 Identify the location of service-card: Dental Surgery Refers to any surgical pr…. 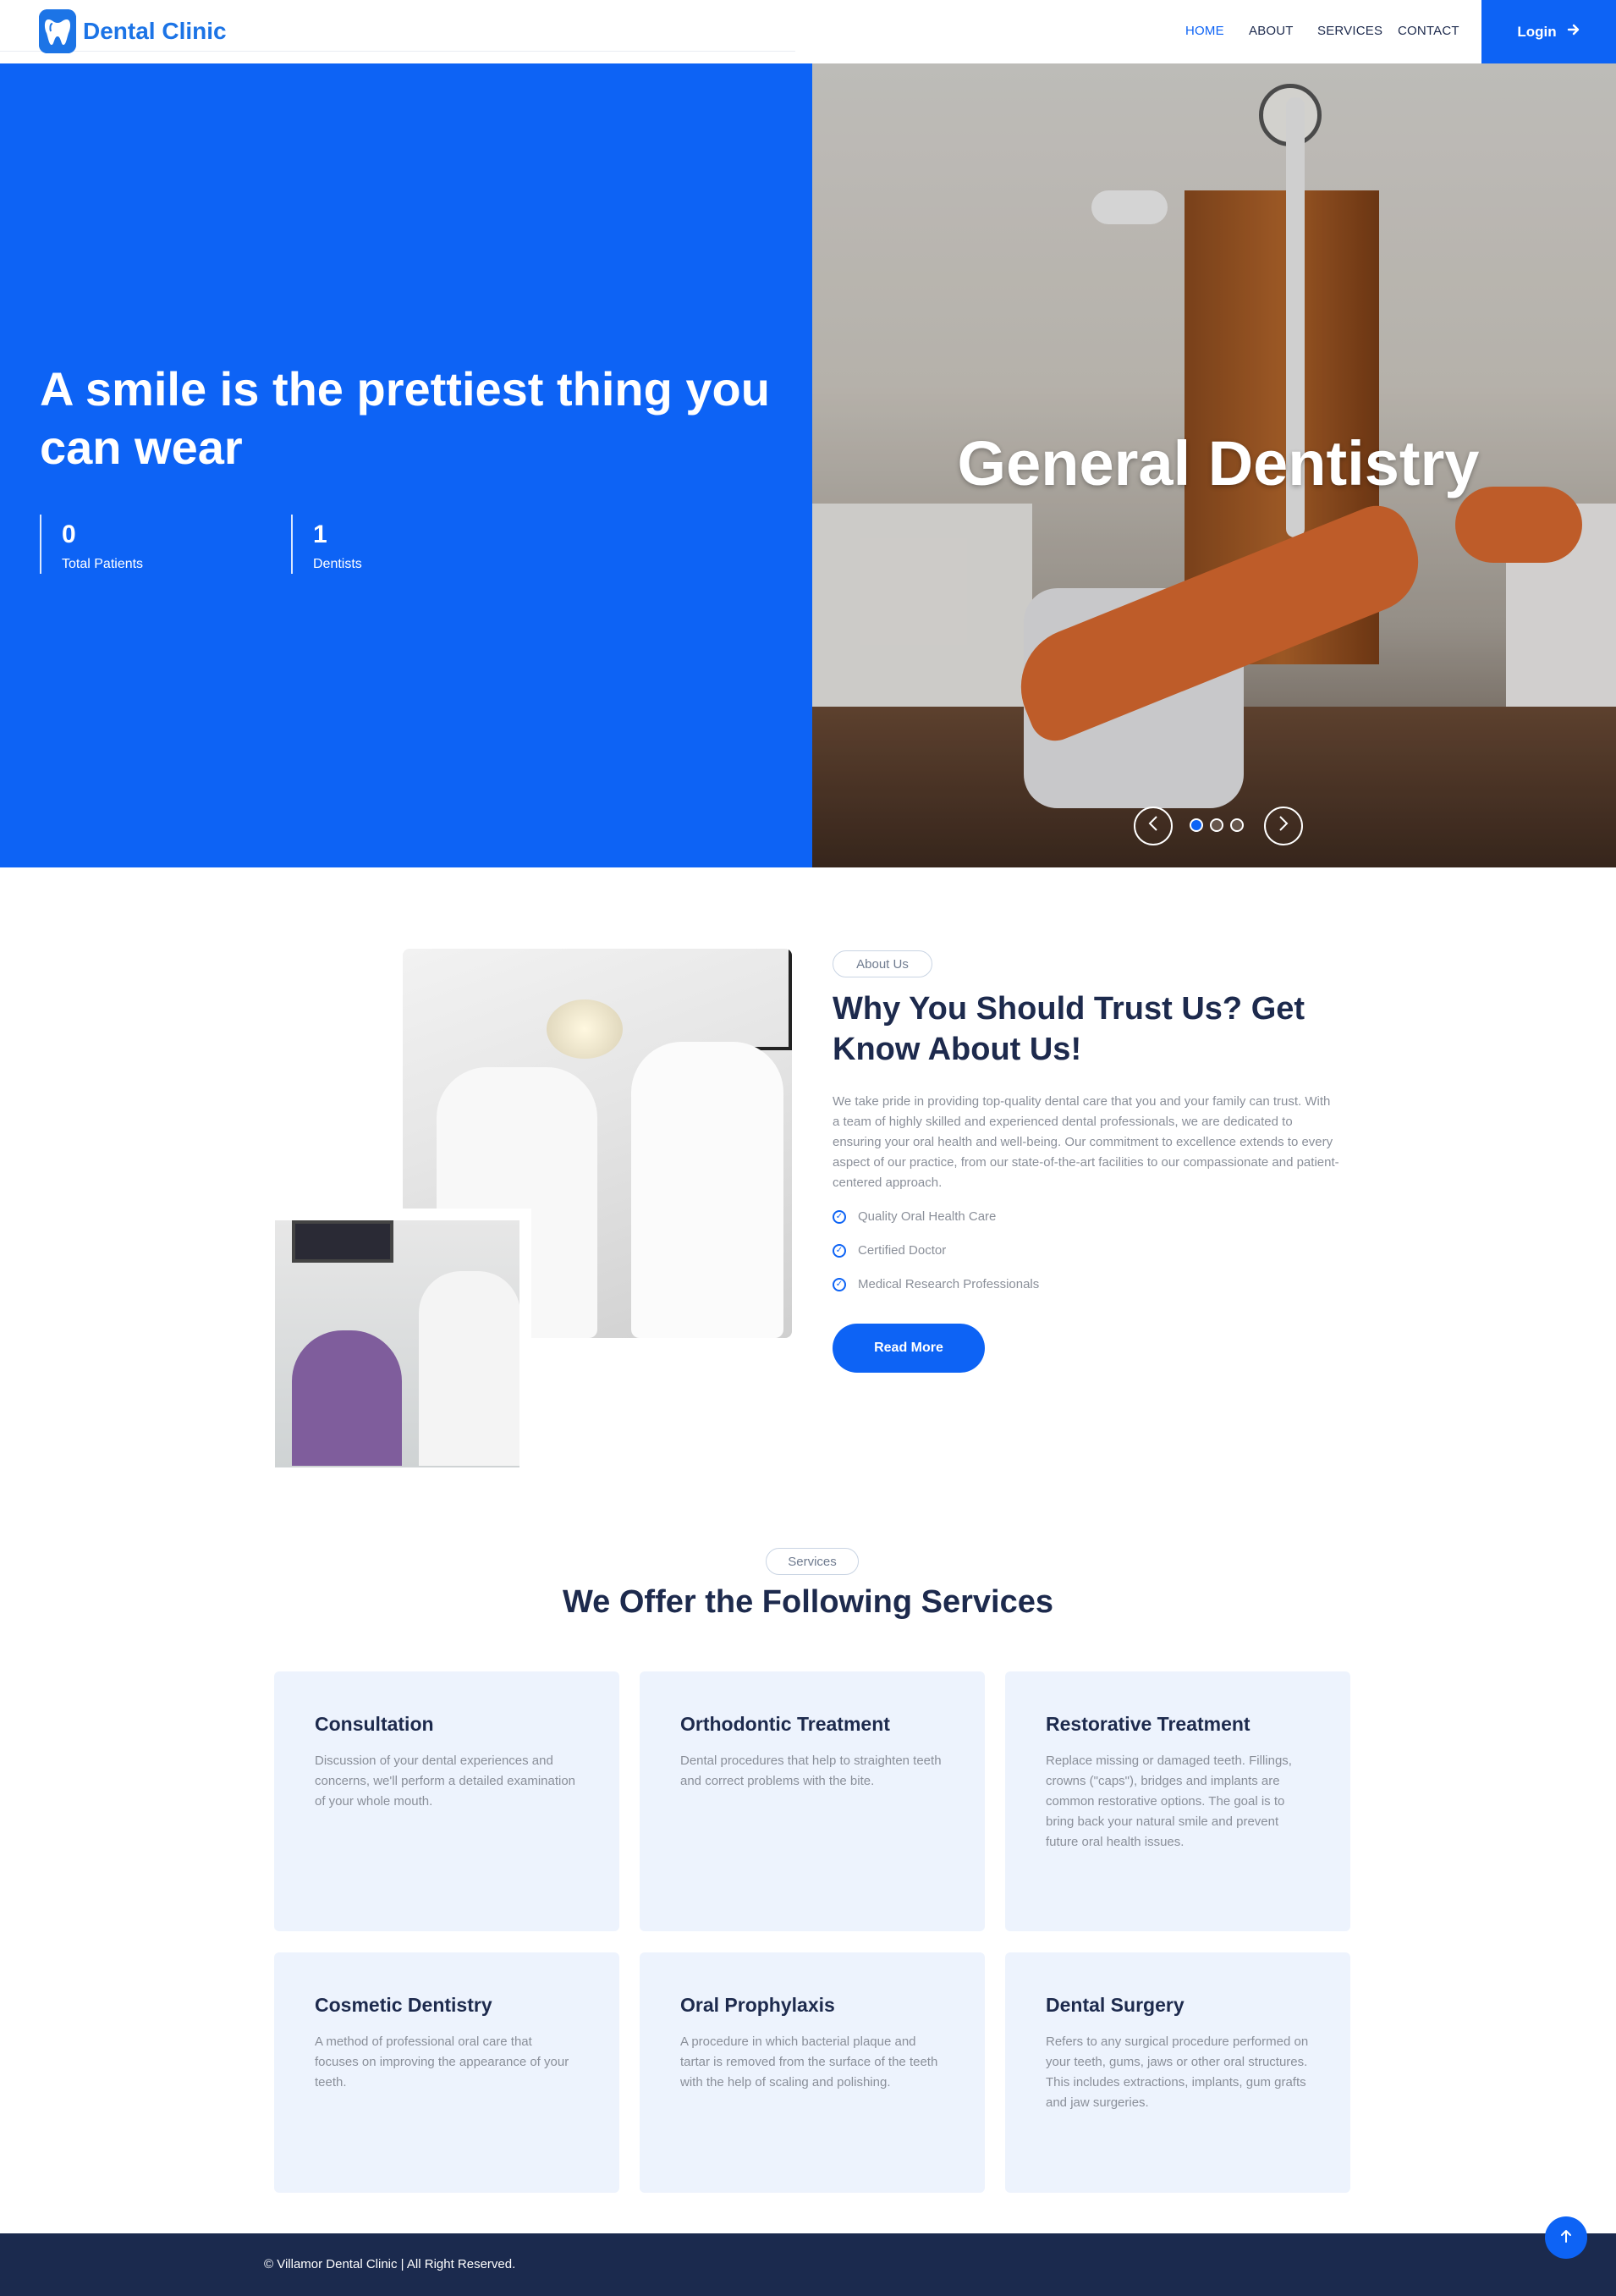
(1177, 2072).